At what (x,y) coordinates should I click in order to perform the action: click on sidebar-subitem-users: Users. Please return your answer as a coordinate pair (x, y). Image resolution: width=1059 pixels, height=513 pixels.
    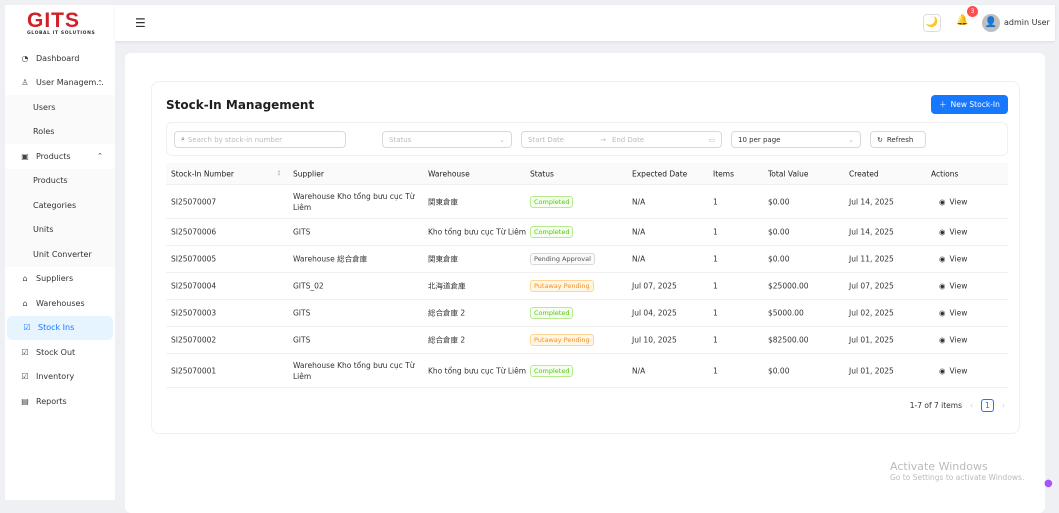
    Looking at the image, I should click on (60, 107).